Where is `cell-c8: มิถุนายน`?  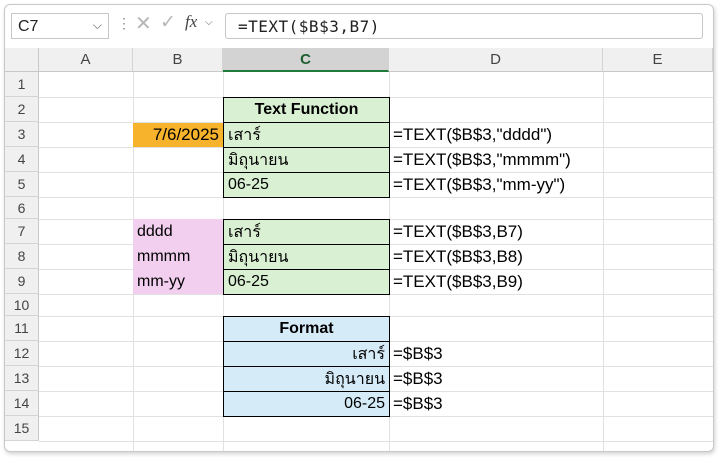 cell-c8: มิถุนายน is located at coordinates (306, 257).